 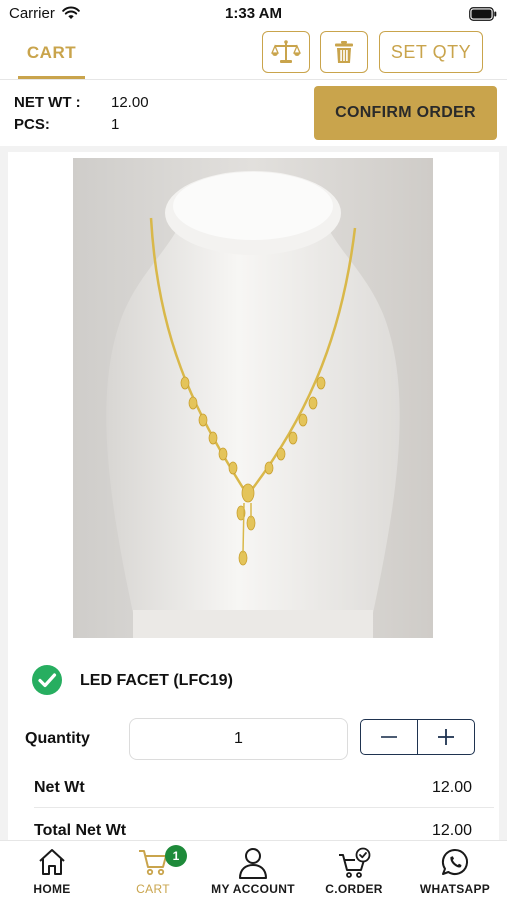 I want to click on set-qty-label: SET QTY, so click(x=431, y=51).